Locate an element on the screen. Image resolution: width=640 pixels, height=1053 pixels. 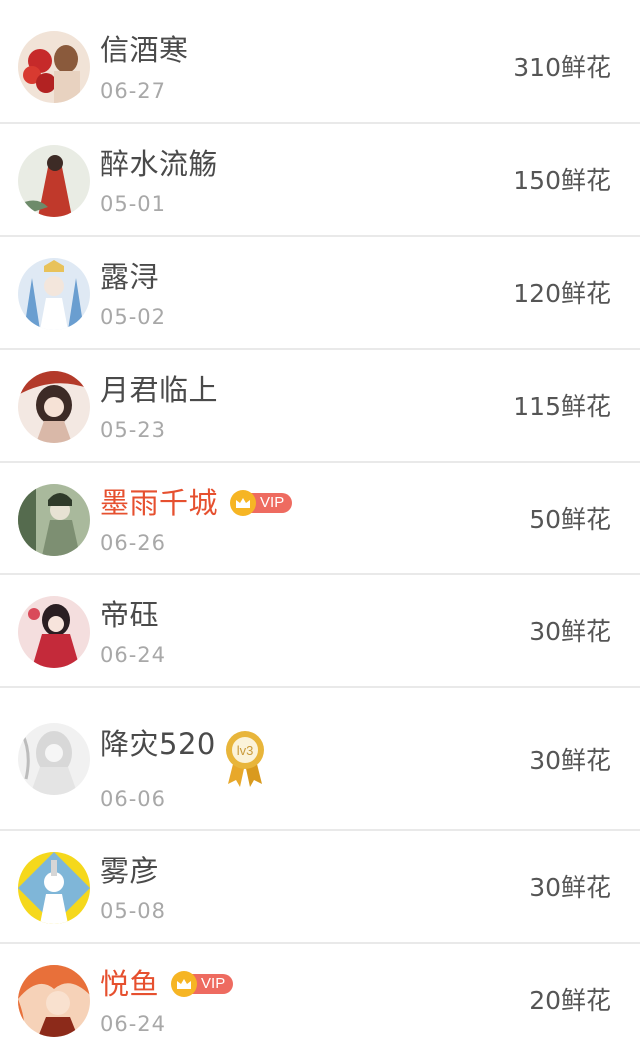
user-name-line: 信酒寒 is located at coordinates (144, 50).